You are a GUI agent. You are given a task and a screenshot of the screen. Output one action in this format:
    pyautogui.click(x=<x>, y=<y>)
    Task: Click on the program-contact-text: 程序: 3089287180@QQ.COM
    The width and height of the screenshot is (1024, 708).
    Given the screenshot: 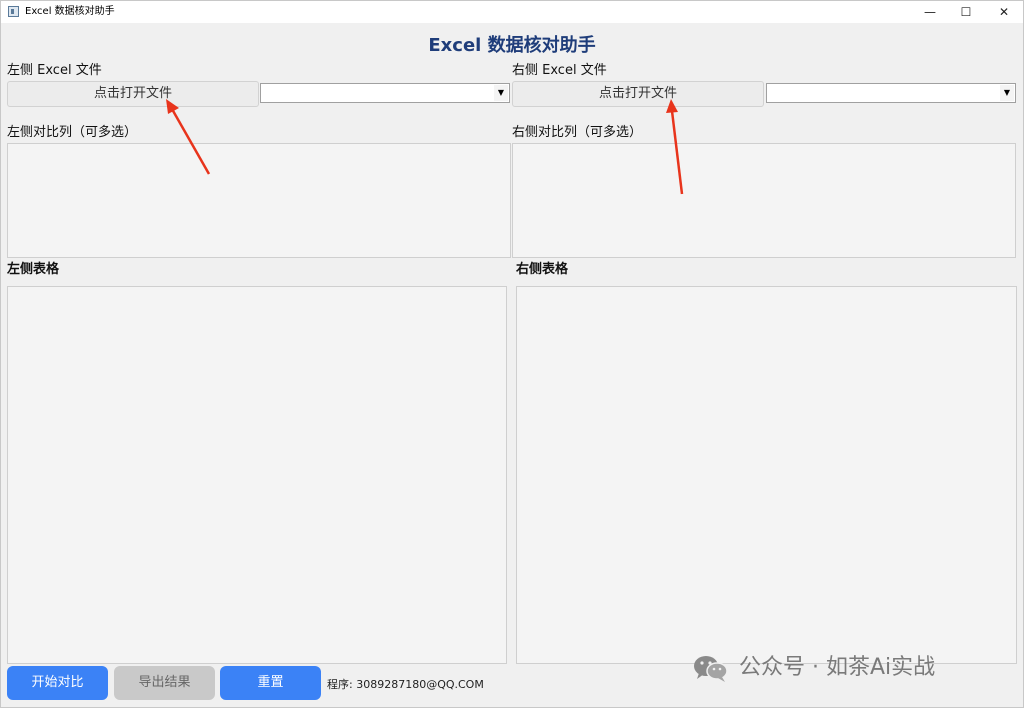 What is the action you would take?
    pyautogui.click(x=405, y=684)
    